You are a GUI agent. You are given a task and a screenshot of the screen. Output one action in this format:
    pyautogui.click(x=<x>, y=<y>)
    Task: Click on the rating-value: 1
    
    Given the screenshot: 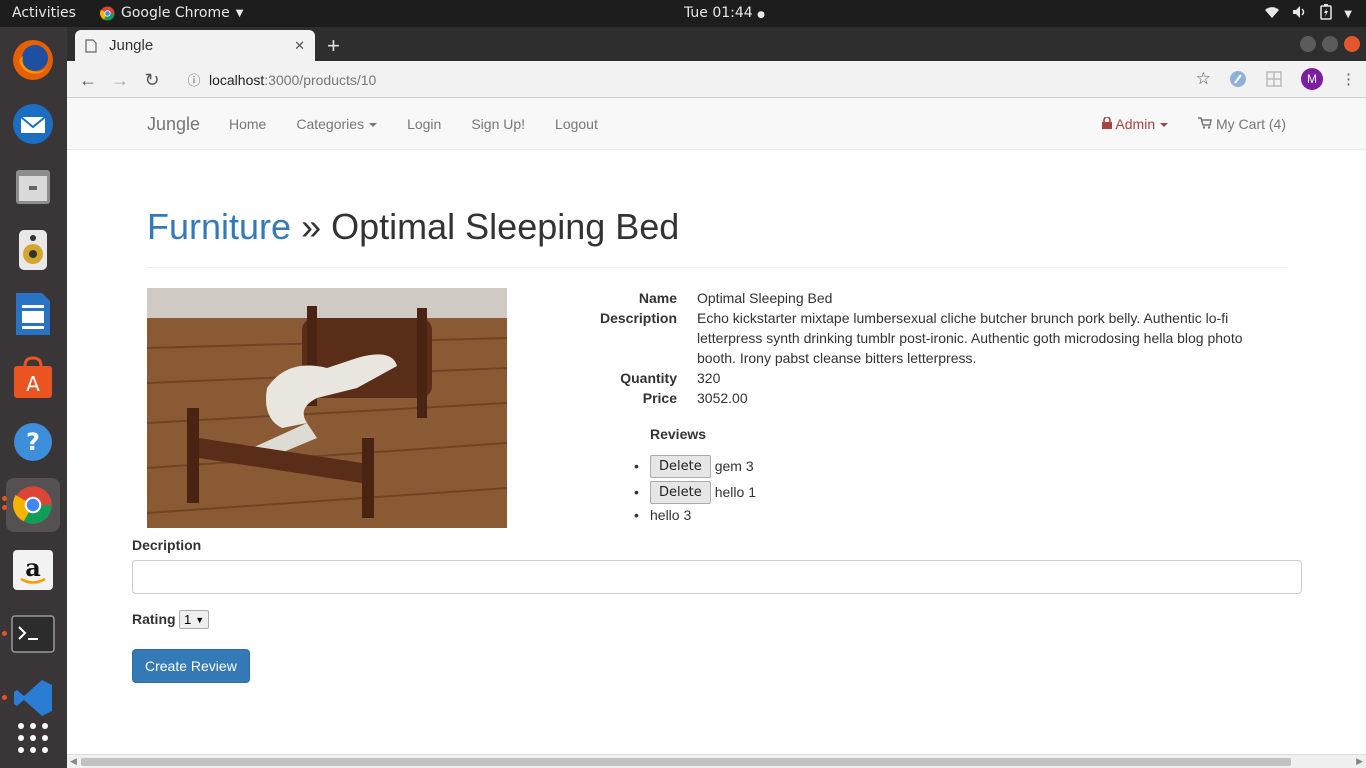 What is the action you would take?
    pyautogui.click(x=188, y=619)
    